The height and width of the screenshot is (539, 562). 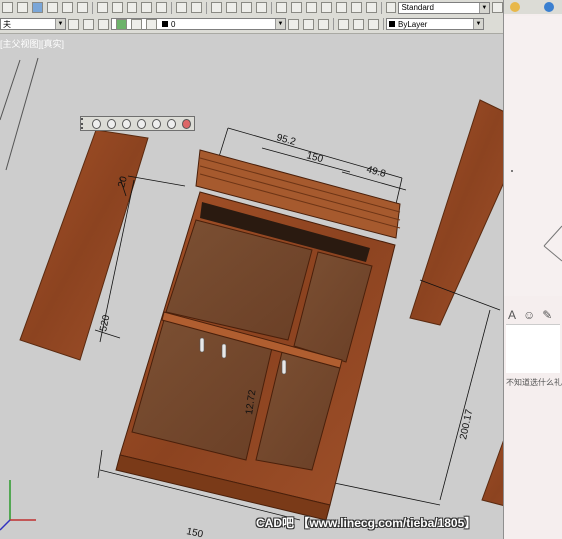 I want to click on bottom-right-panel, so click(x=493, y=455).